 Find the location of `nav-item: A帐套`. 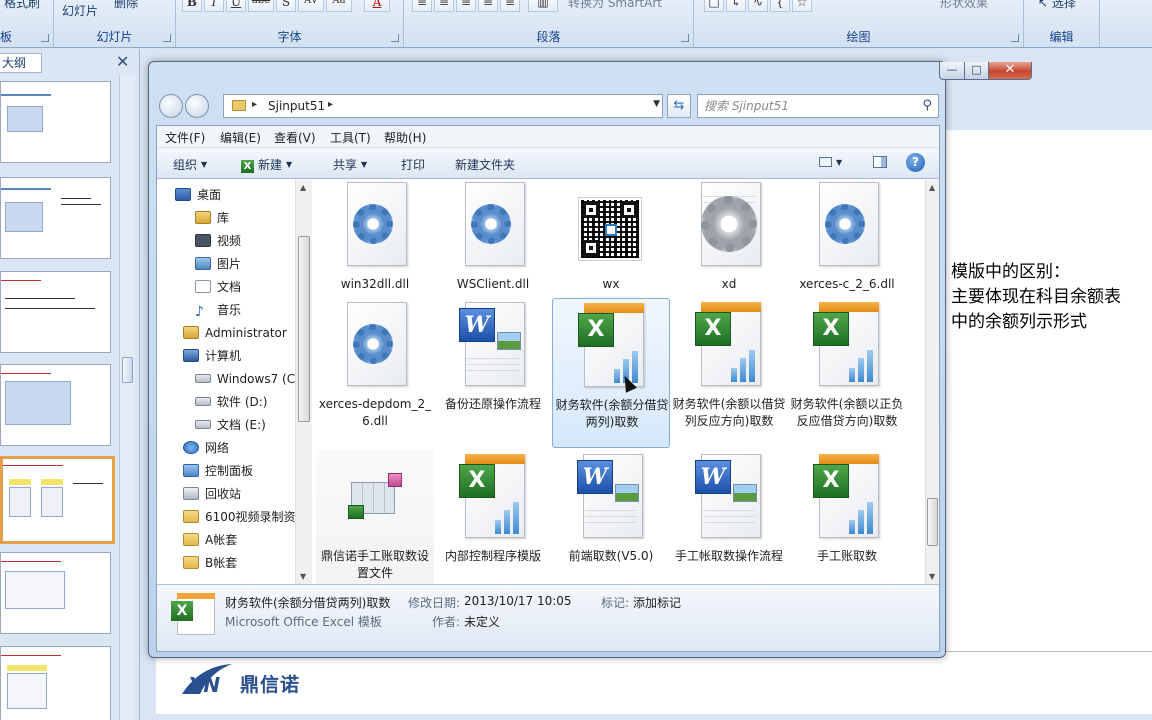

nav-item: A帐套 is located at coordinates (210, 540).